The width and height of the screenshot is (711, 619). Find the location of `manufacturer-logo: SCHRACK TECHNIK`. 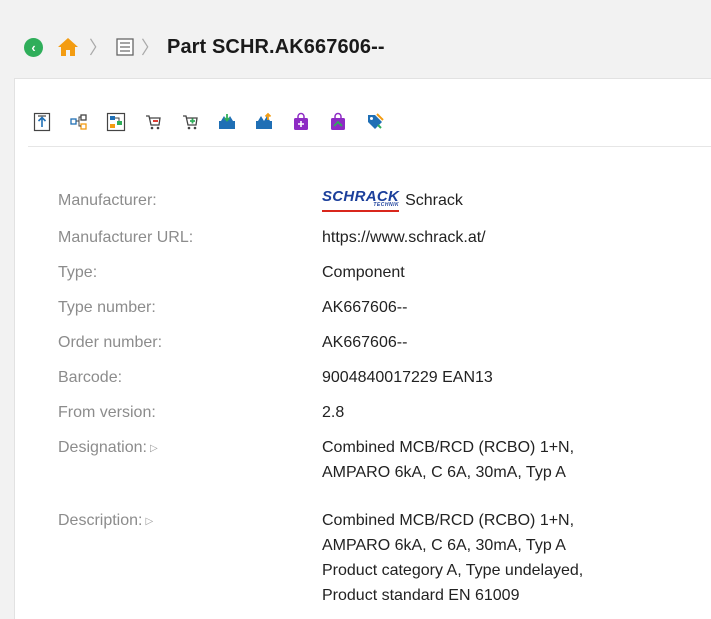

manufacturer-logo: SCHRACK TECHNIK is located at coordinates (361, 198).